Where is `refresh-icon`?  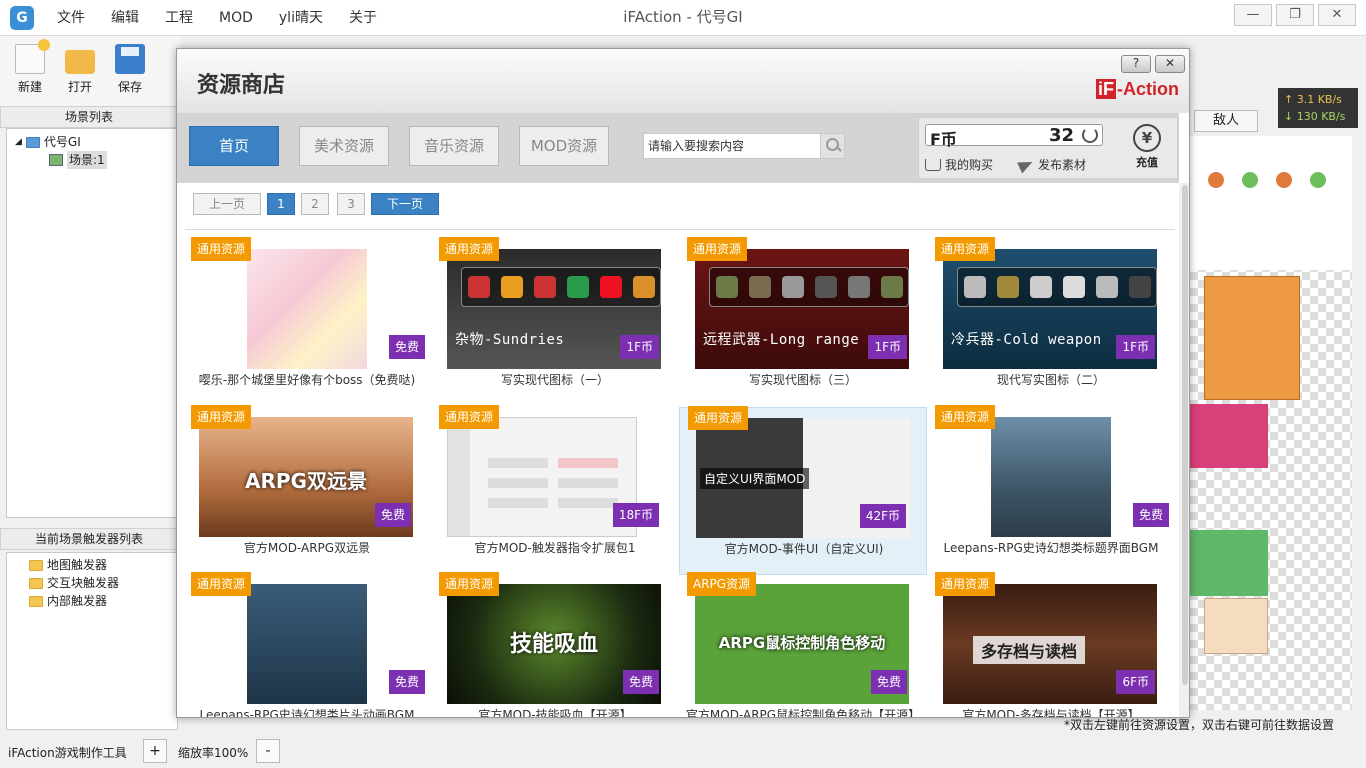
refresh-icon is located at coordinates (1090, 135).